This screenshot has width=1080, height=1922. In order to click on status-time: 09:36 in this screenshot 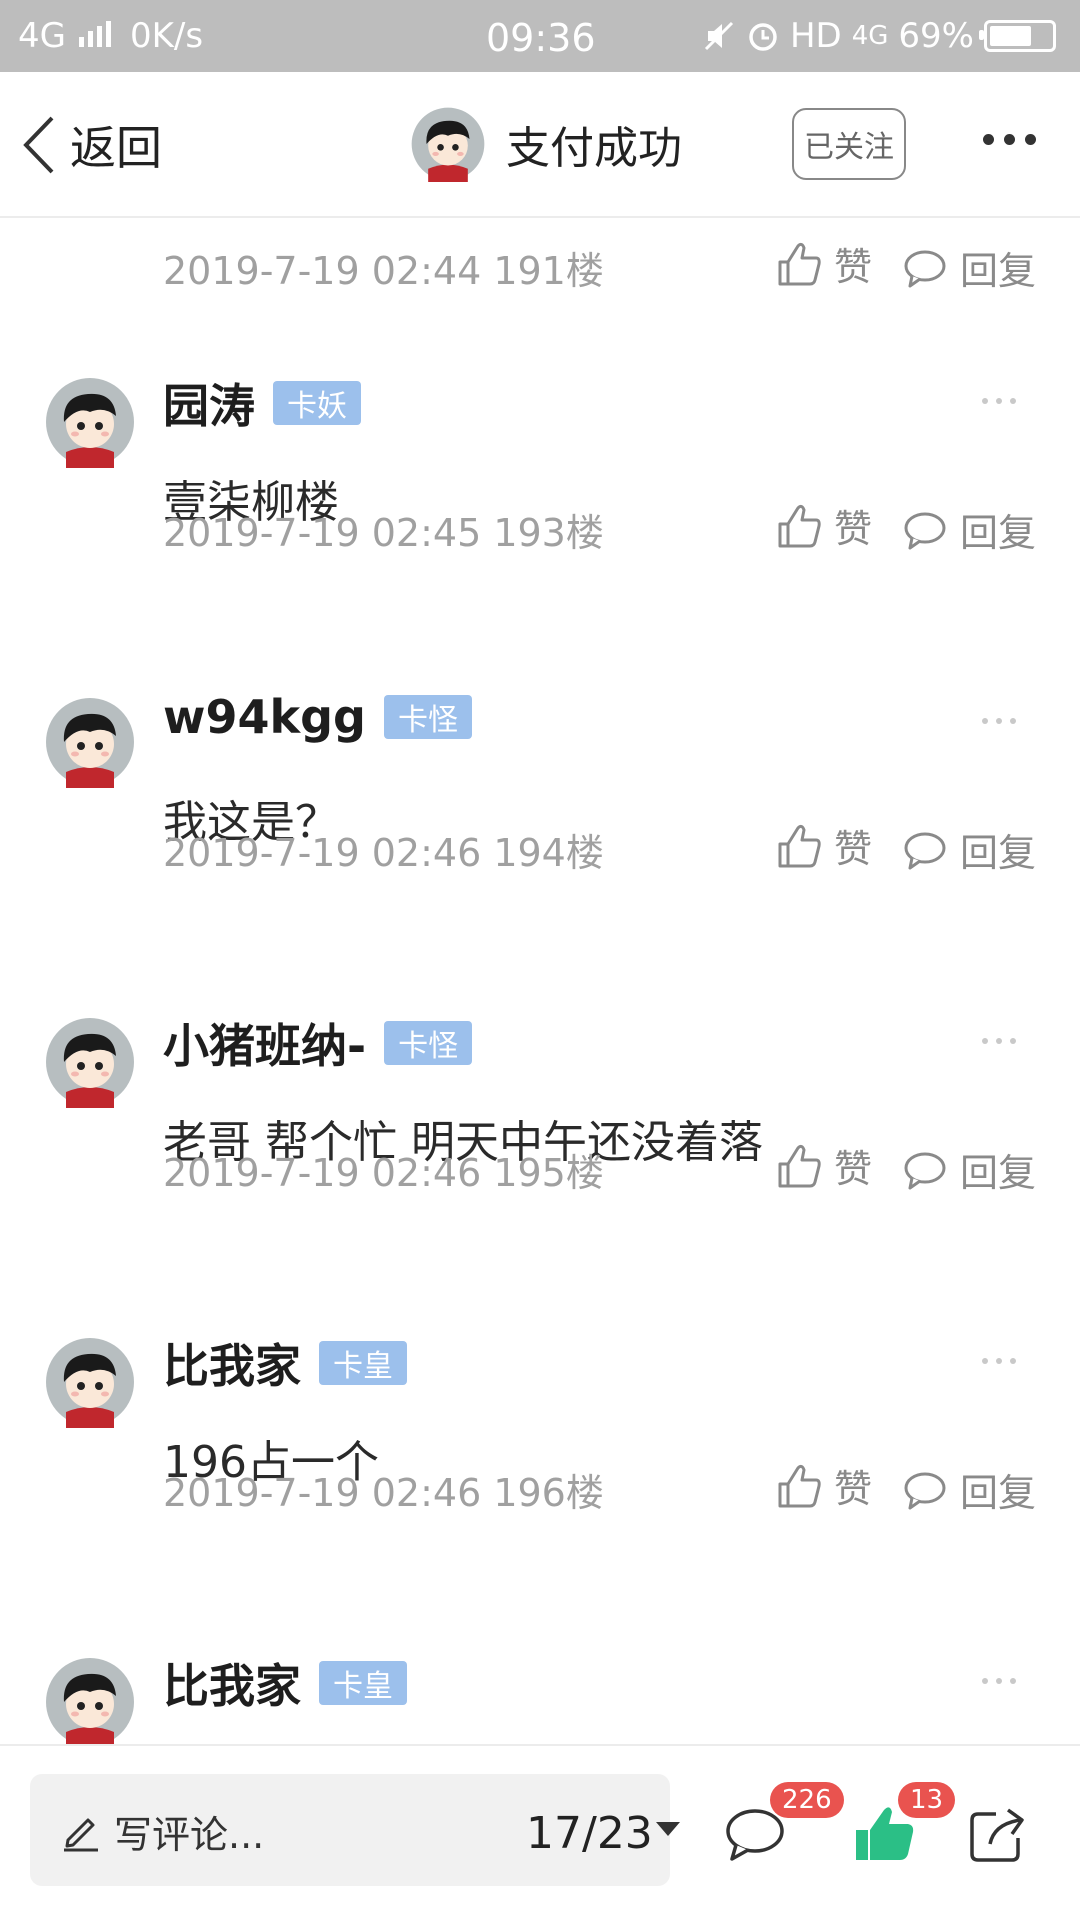, I will do `click(541, 38)`.